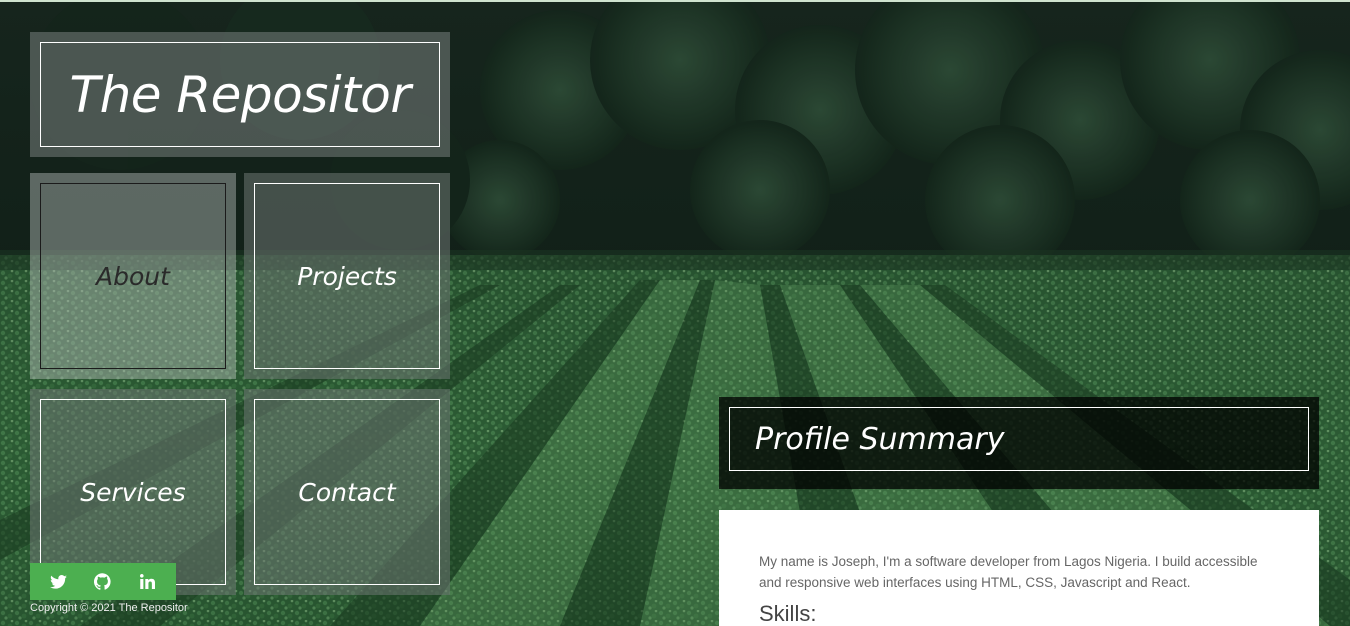 Image resolution: width=1350 pixels, height=626 pixels. I want to click on twitter-link, so click(58, 582).